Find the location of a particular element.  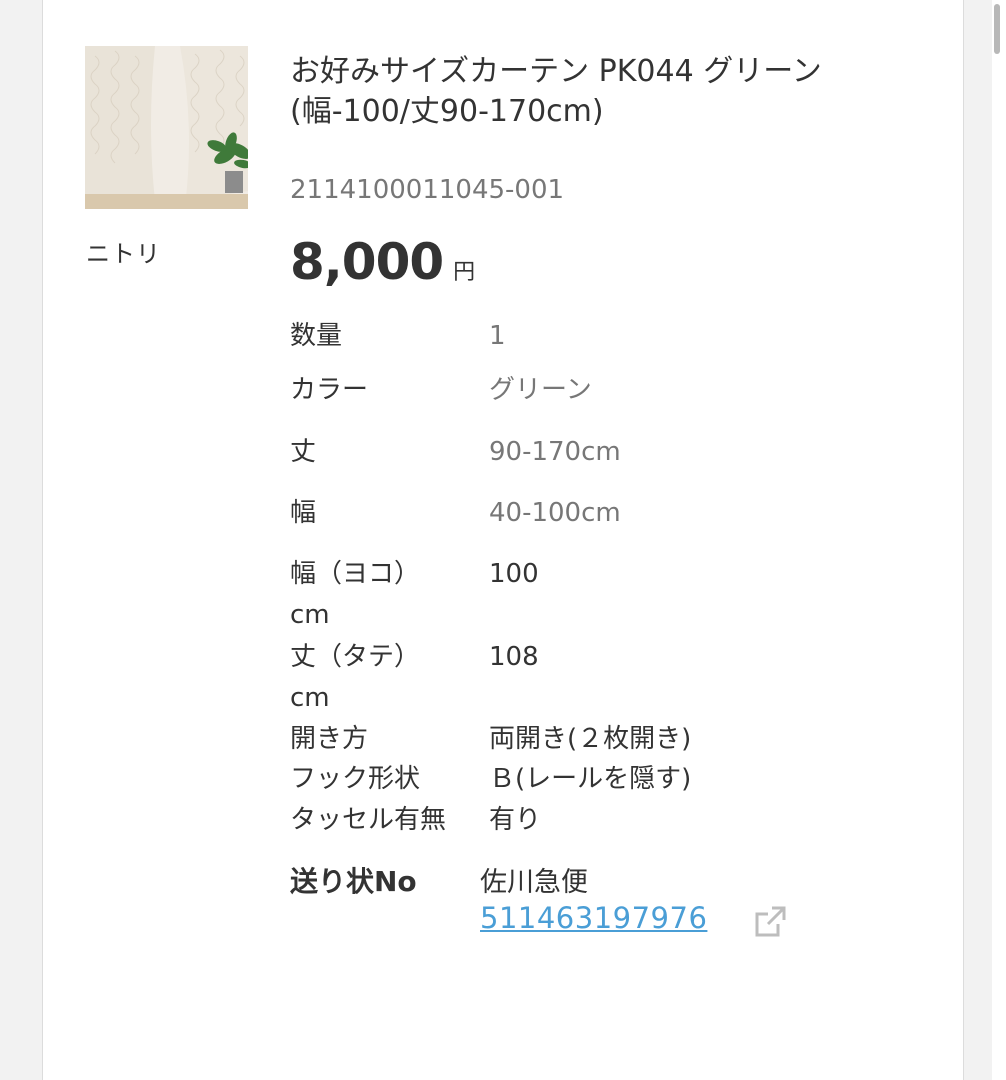

shipping-carrier: 佐川急便 is located at coordinates (534, 882).